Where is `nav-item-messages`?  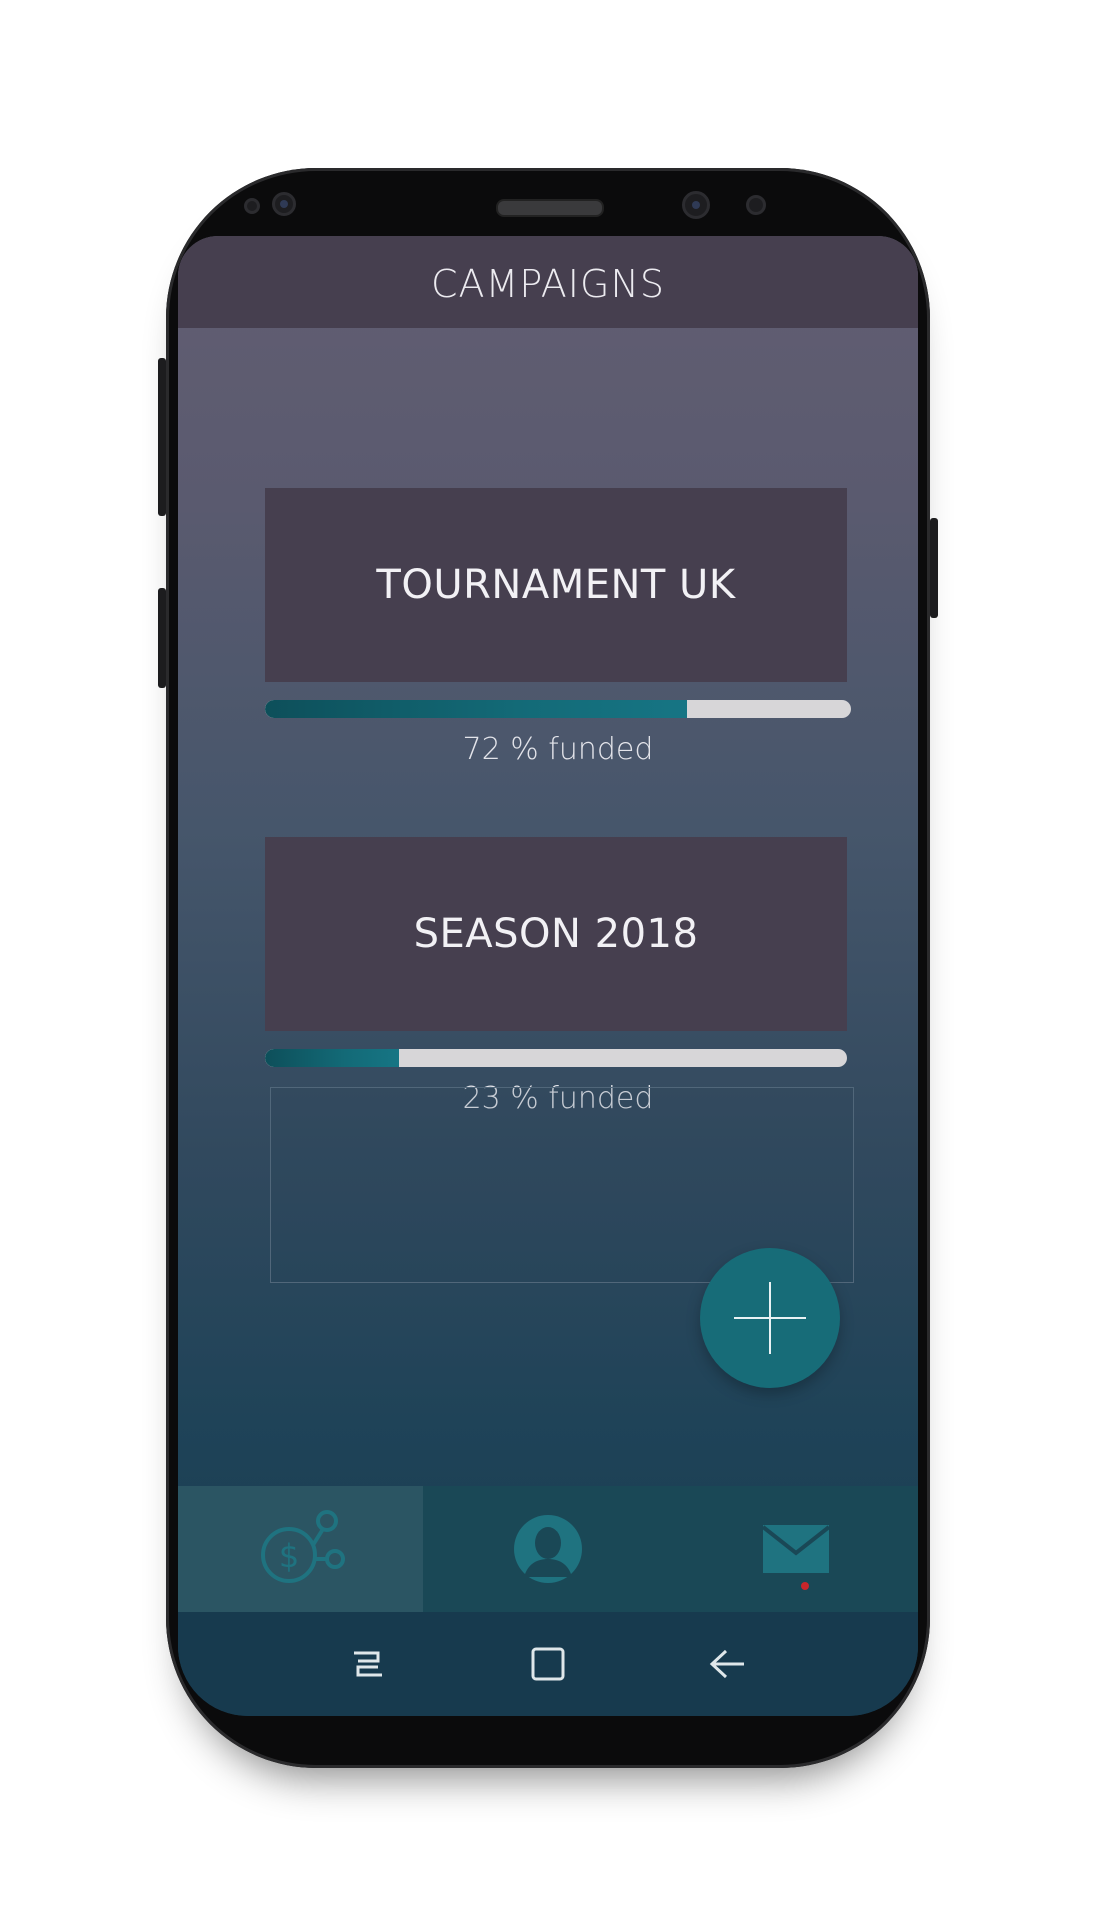
nav-item-messages is located at coordinates (795, 1549).